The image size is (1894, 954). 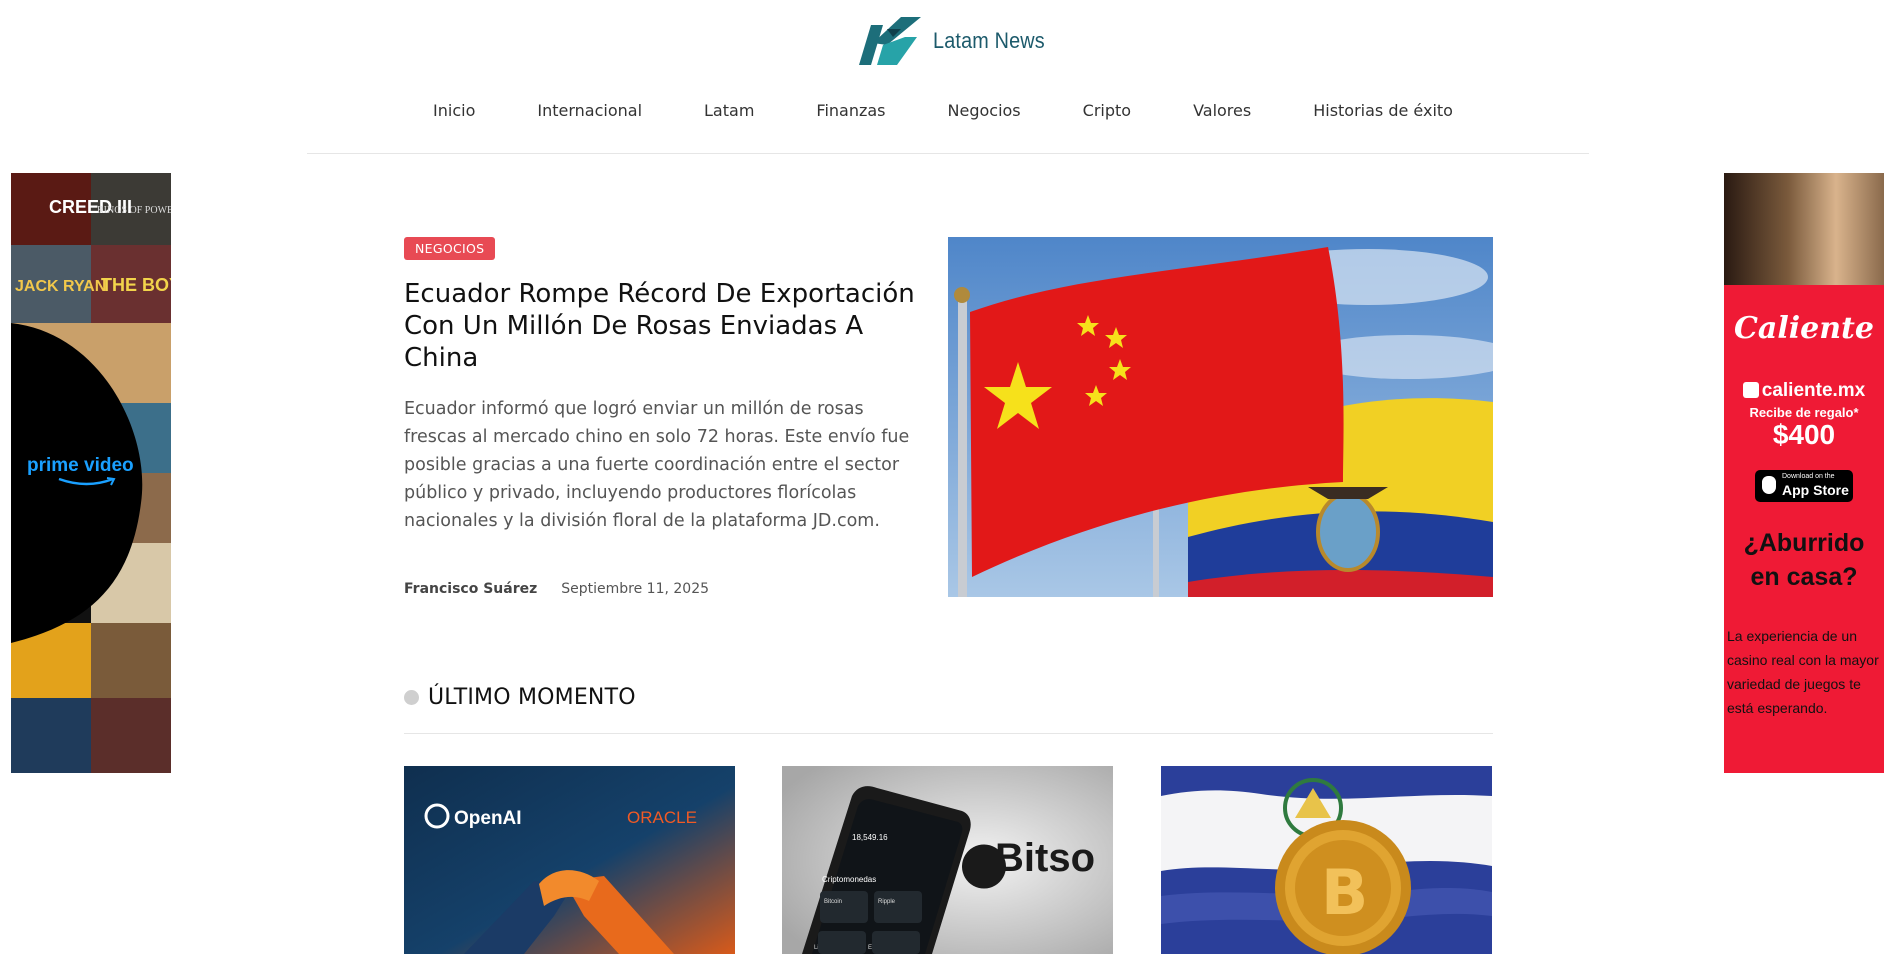 I want to click on svg-text: B, so click(x=1344, y=892).